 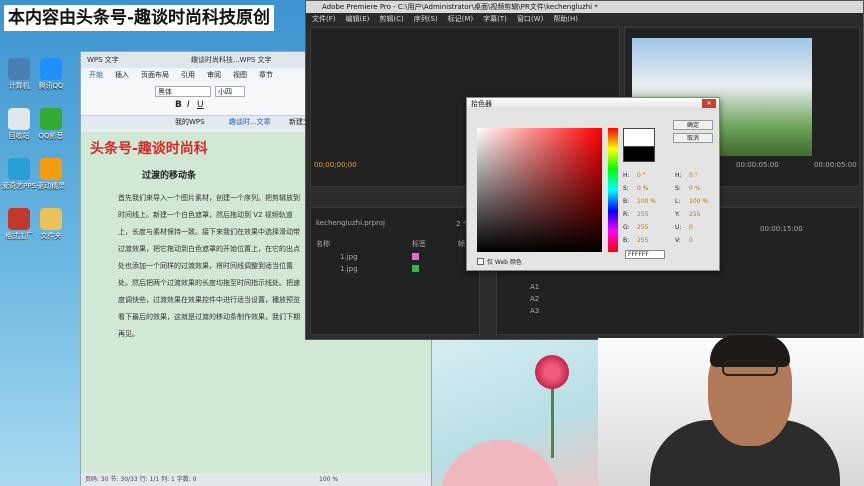 I want to click on menu-layout: 页面布局, so click(x=155, y=75).